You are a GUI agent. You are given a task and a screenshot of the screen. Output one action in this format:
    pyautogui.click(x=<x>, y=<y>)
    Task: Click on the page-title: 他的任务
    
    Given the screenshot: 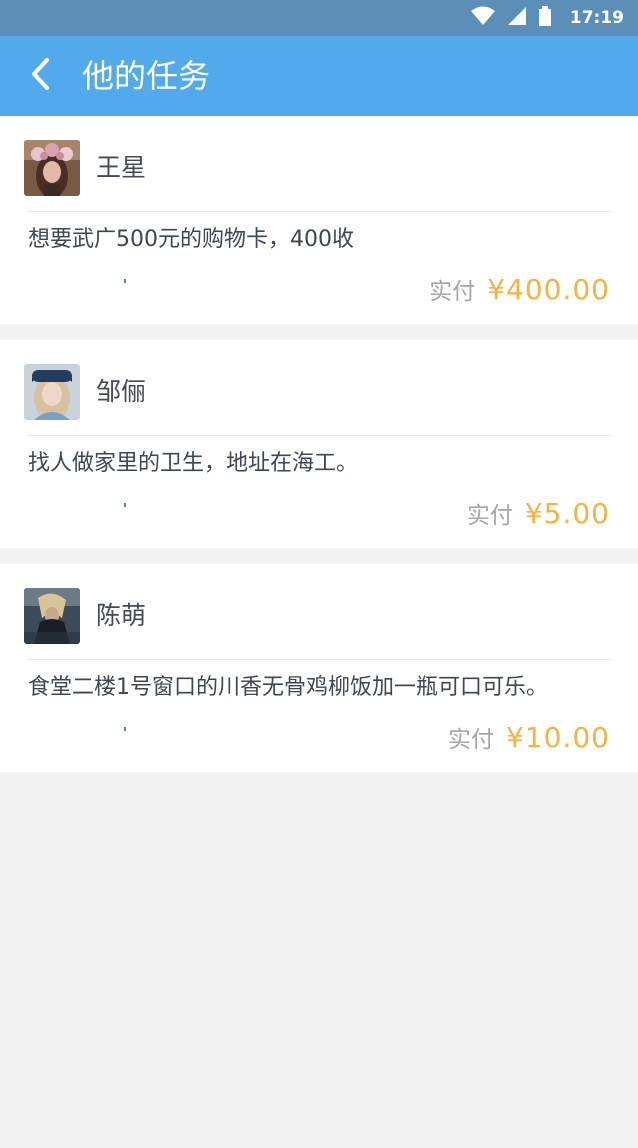 What is the action you would take?
    pyautogui.click(x=146, y=76)
    